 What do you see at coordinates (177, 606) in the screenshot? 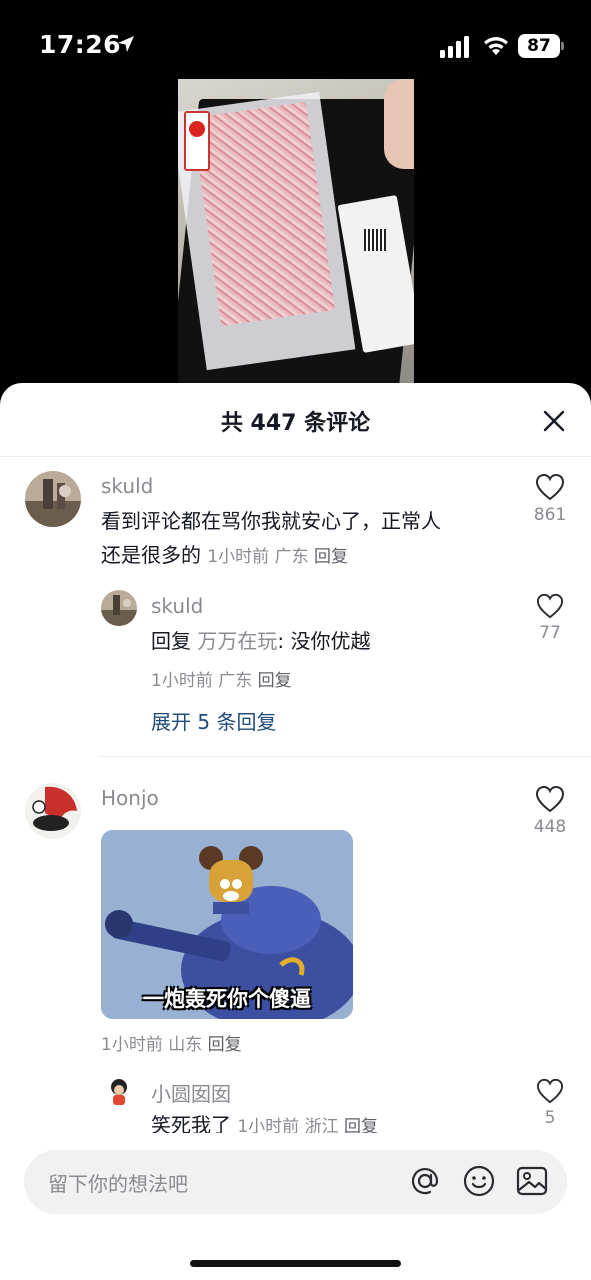
I see `reply-username: skuld` at bounding box center [177, 606].